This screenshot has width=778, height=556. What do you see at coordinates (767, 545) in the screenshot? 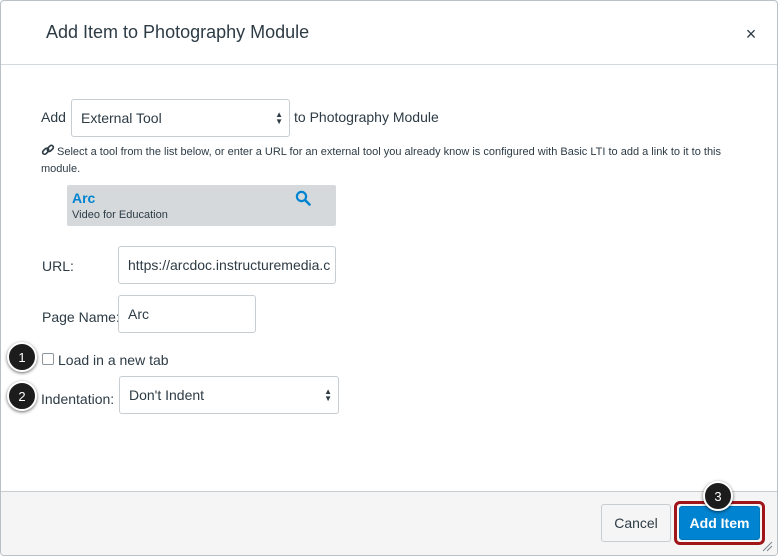
I see `resize-grip-icon` at bounding box center [767, 545].